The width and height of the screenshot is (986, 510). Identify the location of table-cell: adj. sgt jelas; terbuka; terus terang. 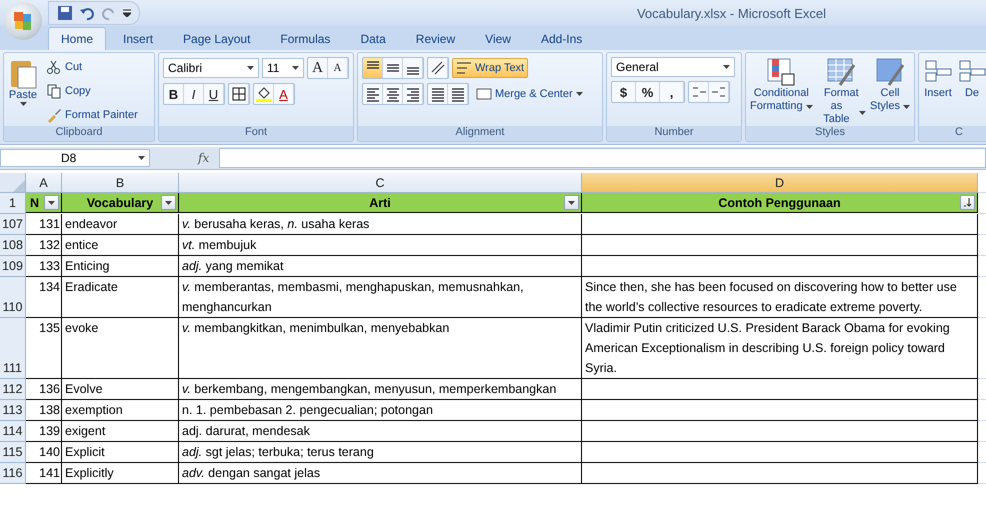
(380, 452).